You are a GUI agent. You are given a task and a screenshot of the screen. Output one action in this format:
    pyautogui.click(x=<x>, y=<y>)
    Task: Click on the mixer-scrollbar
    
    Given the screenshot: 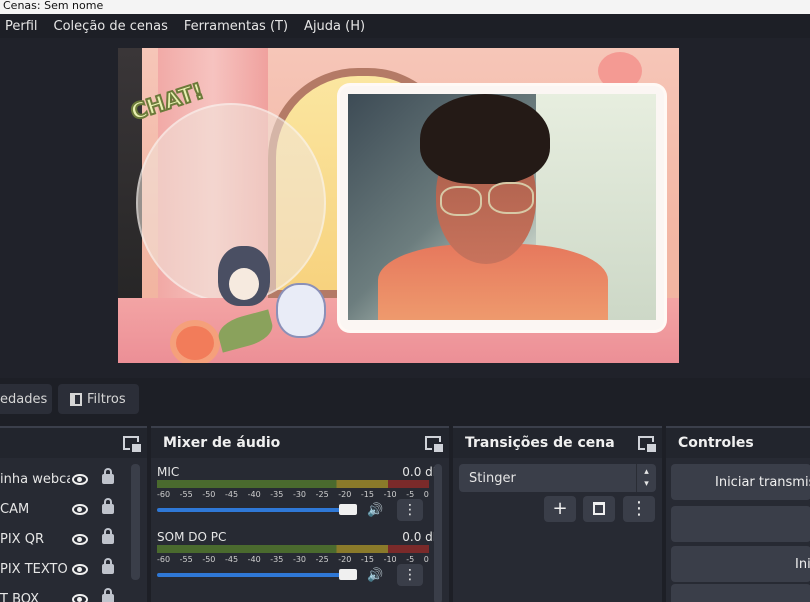 What is the action you would take?
    pyautogui.click(x=438, y=533)
    